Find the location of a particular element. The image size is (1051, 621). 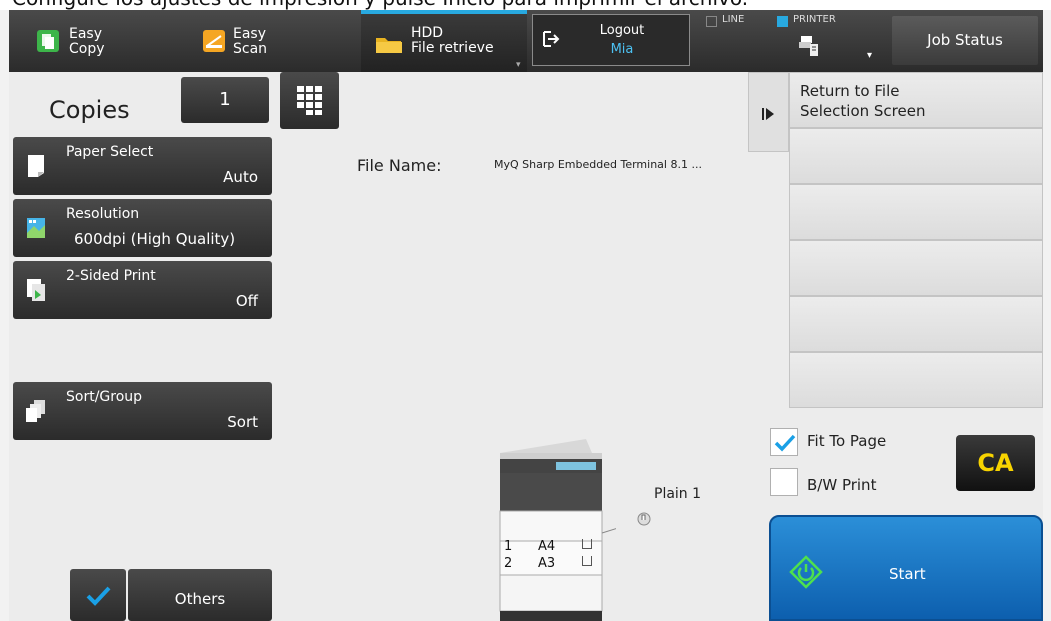

clear-all-button: CA is located at coordinates (995, 463).